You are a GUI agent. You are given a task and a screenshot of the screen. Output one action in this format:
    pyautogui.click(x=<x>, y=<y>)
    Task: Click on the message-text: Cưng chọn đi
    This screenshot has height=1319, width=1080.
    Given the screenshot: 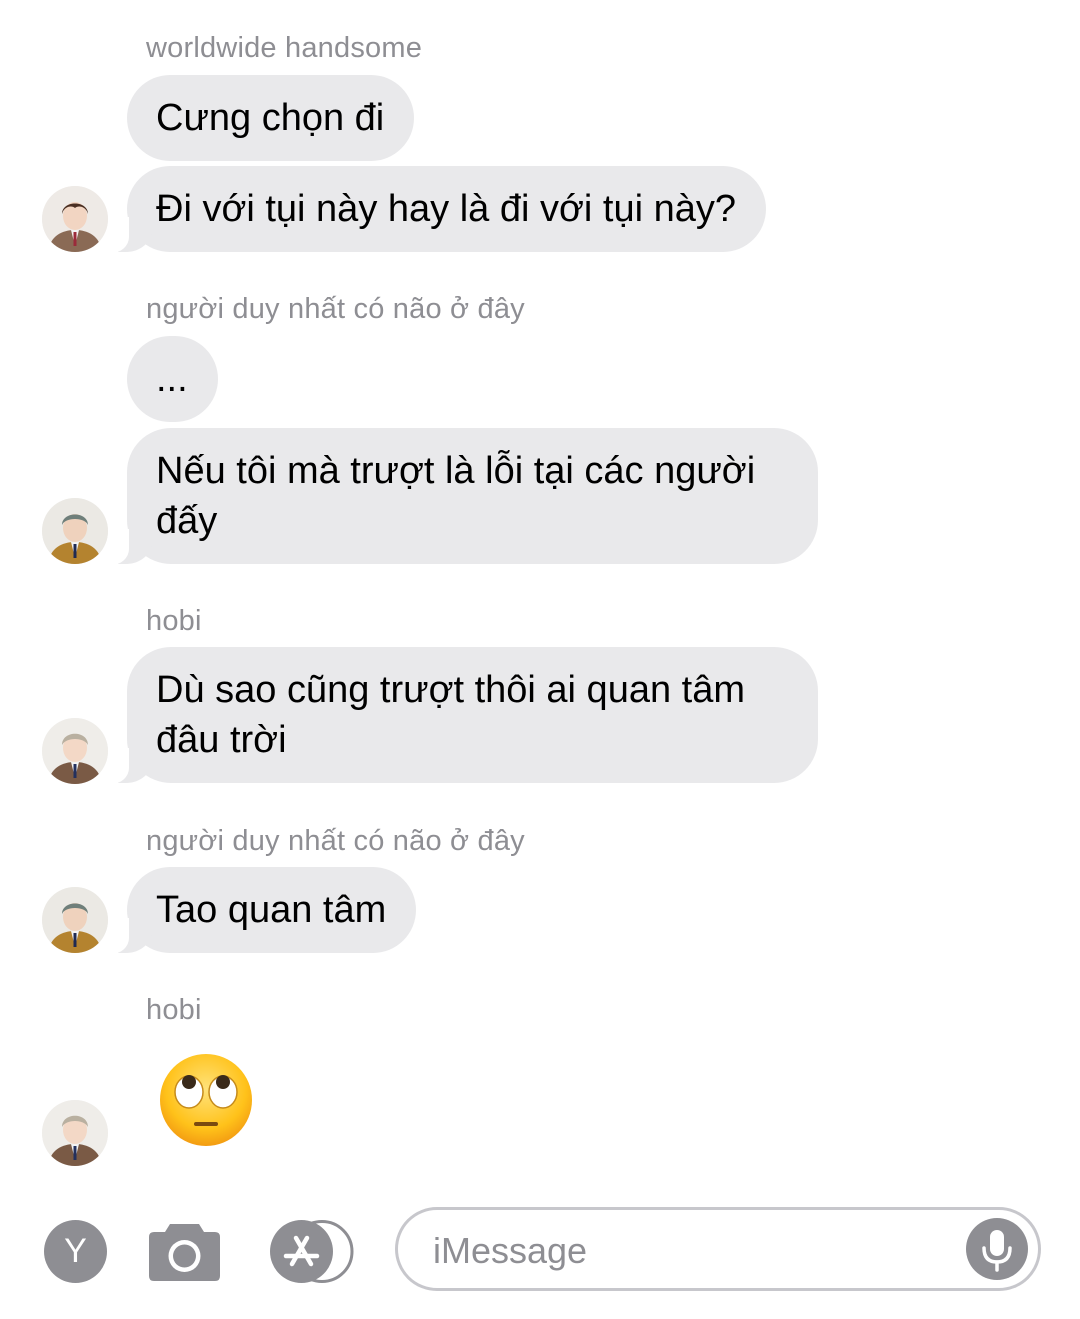 What is the action you would take?
    pyautogui.click(x=270, y=118)
    